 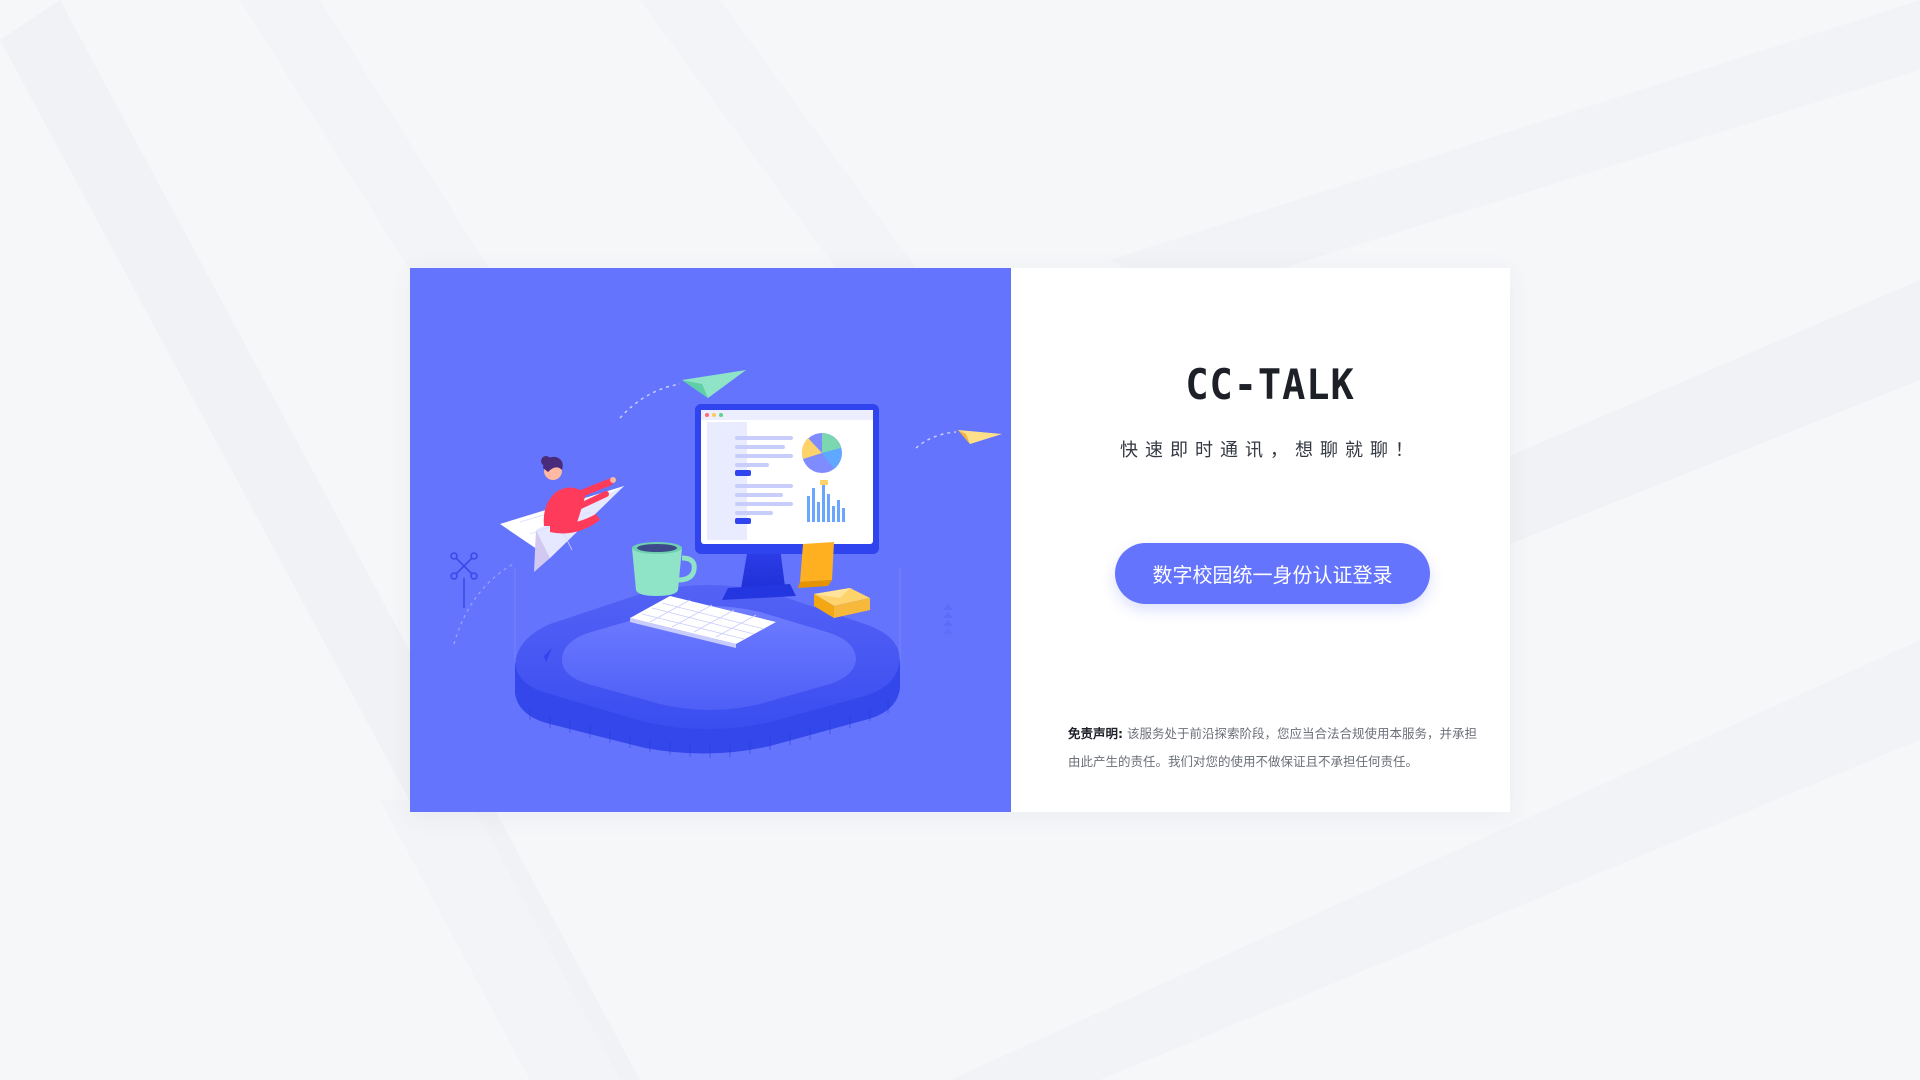 I want to click on arrows-decoration, so click(x=948, y=619).